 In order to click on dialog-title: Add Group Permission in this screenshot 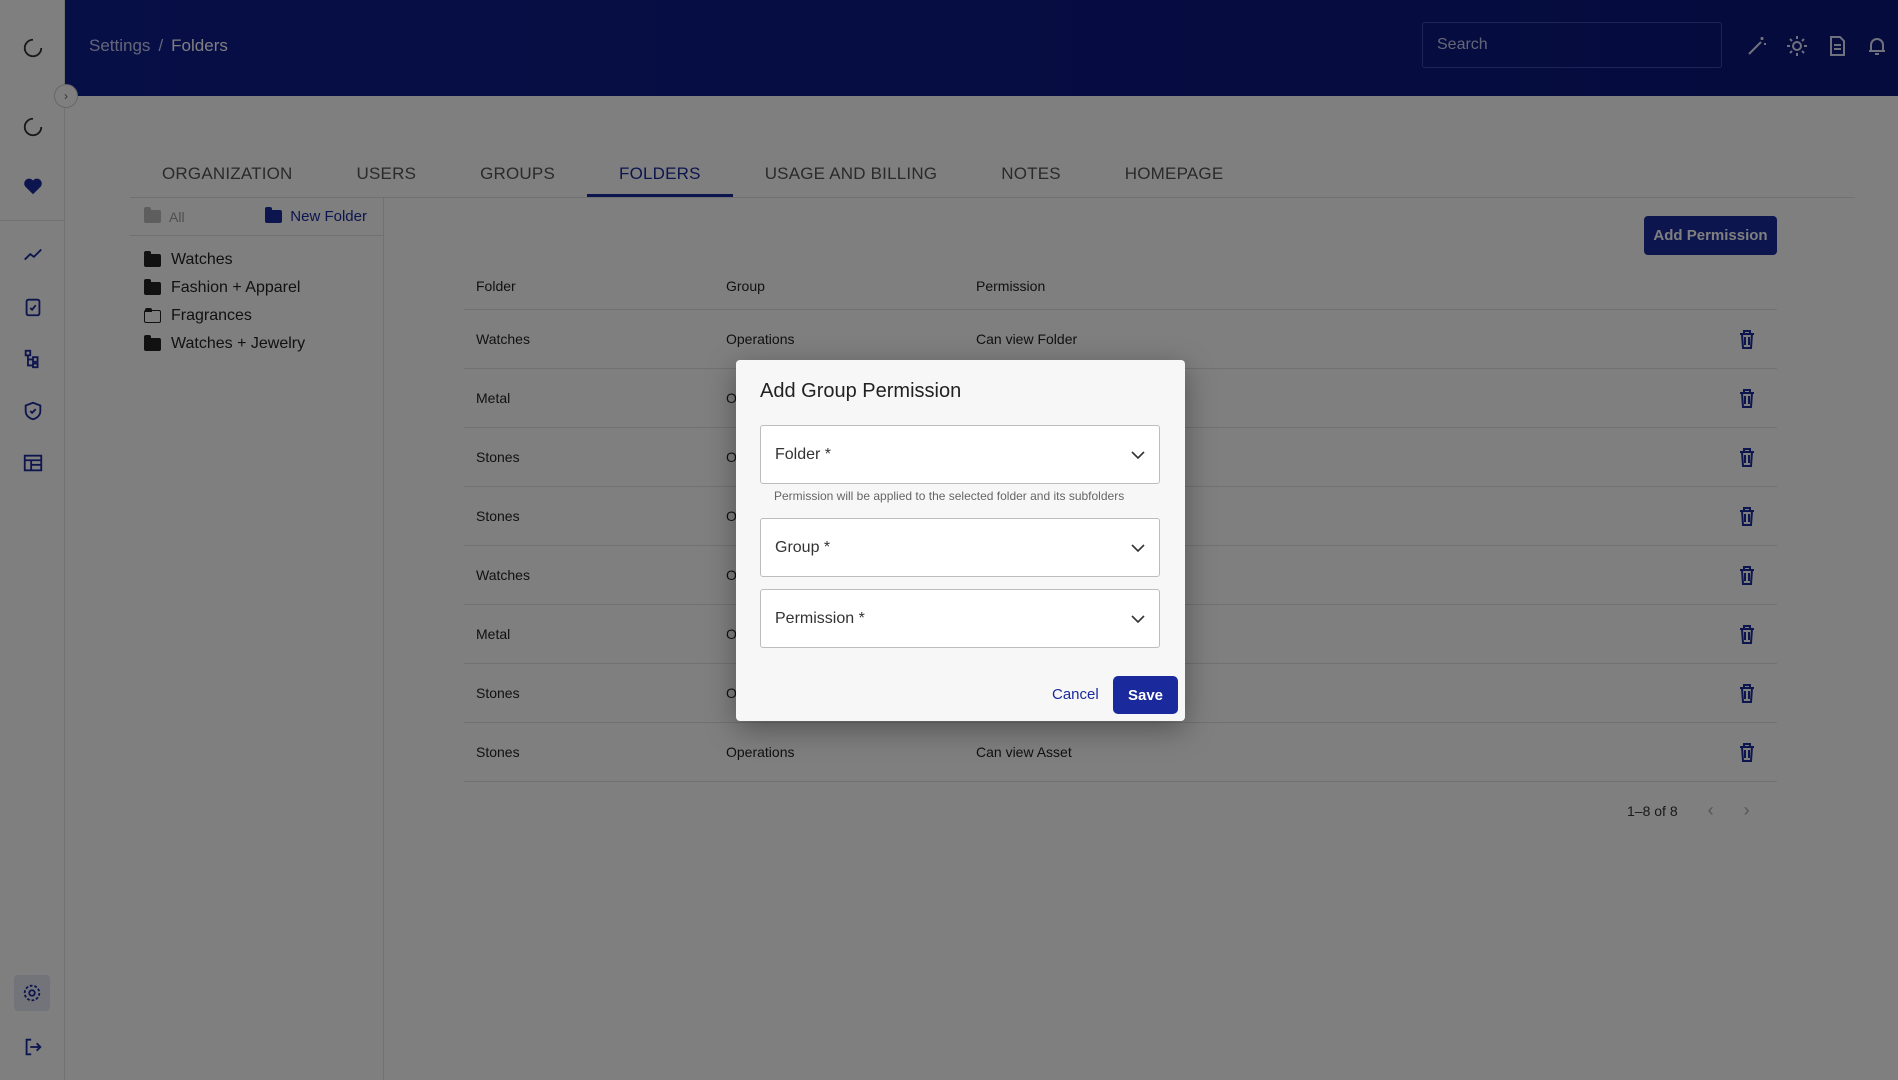, I will do `click(861, 391)`.